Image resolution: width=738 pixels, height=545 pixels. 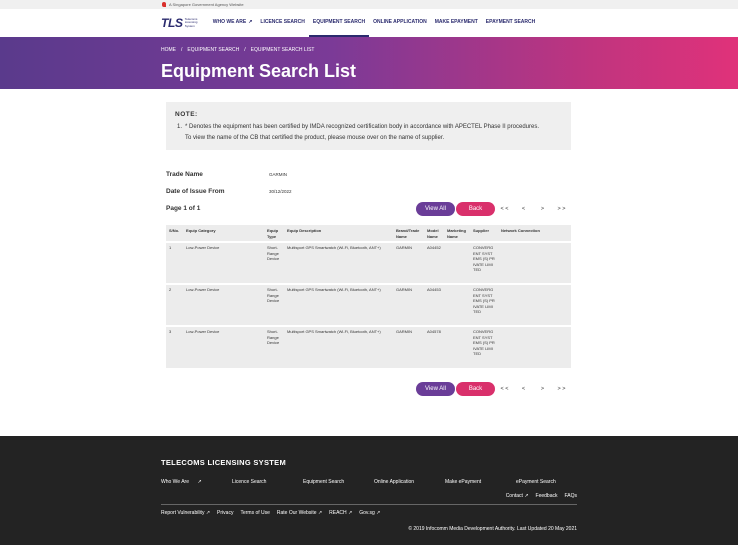 What do you see at coordinates (254, 513) in the screenshot?
I see `footer-link-terms-of-use: Terms of Use` at bounding box center [254, 513].